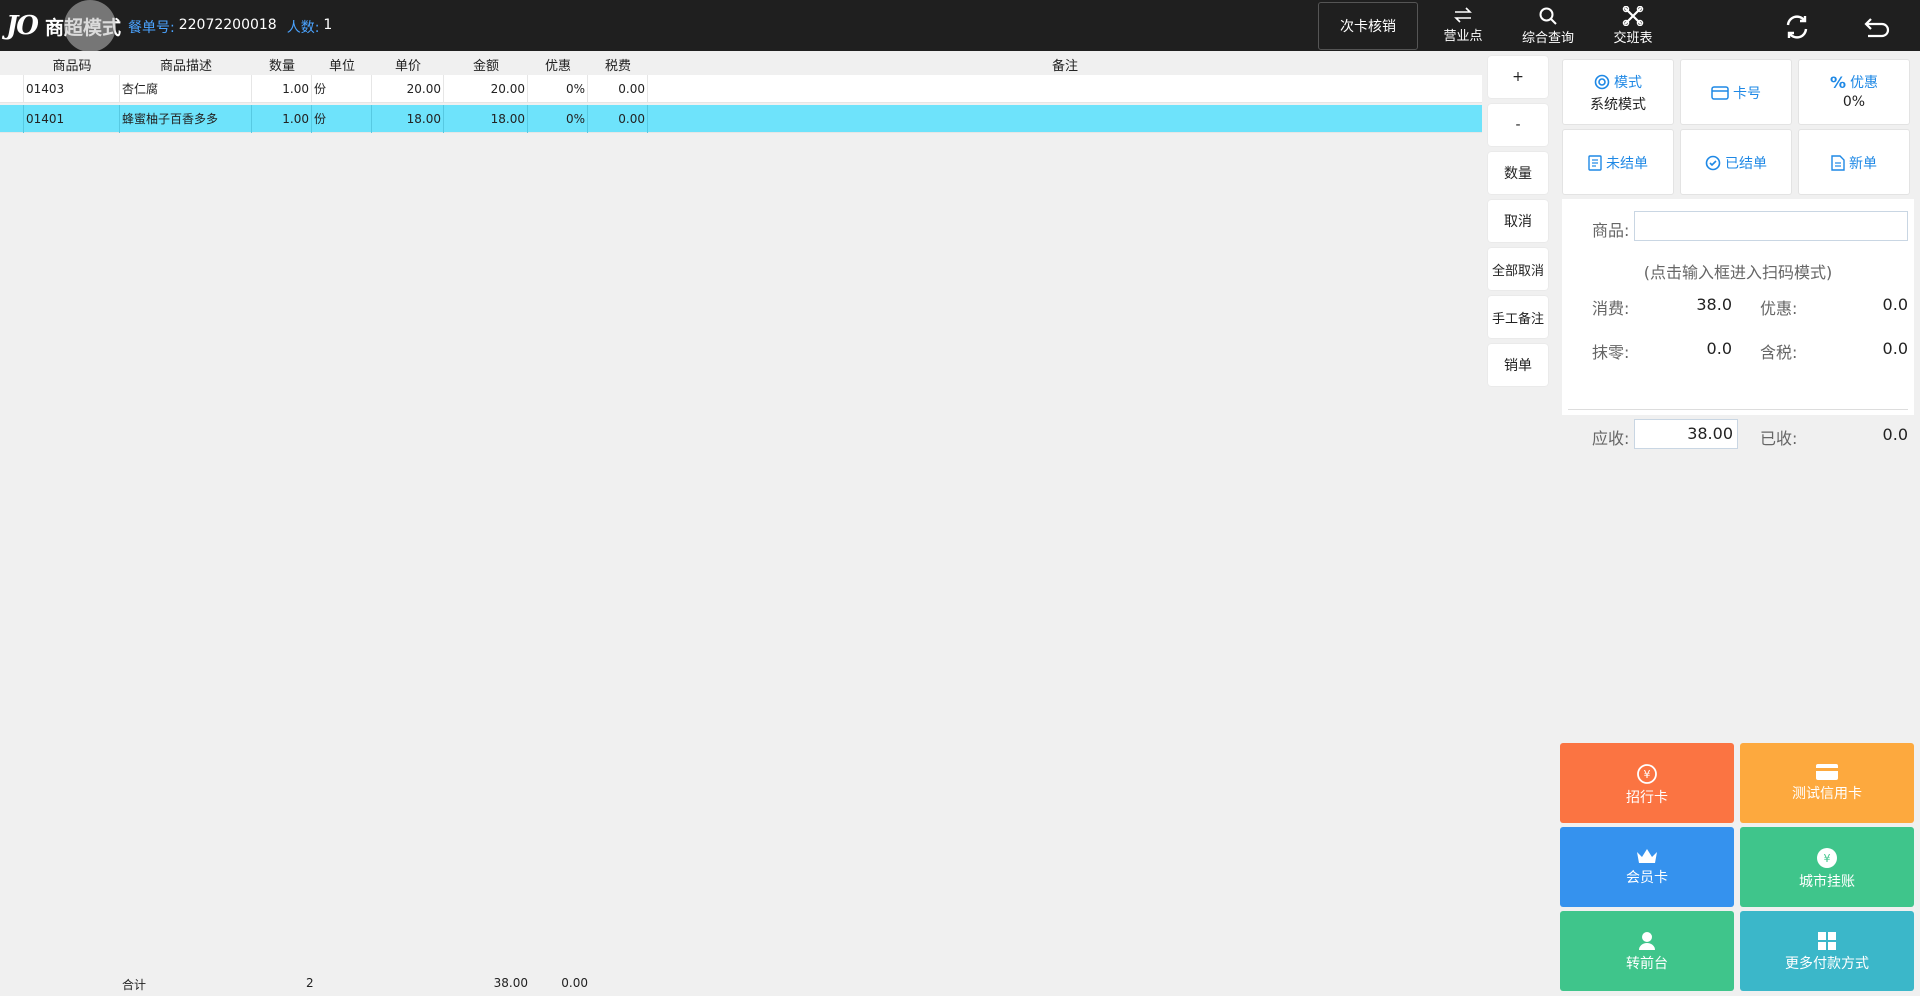  I want to click on table-header: 商品码 商品描述 数量 单位 单价 金额 优惠 税费 备注, so click(741, 63).